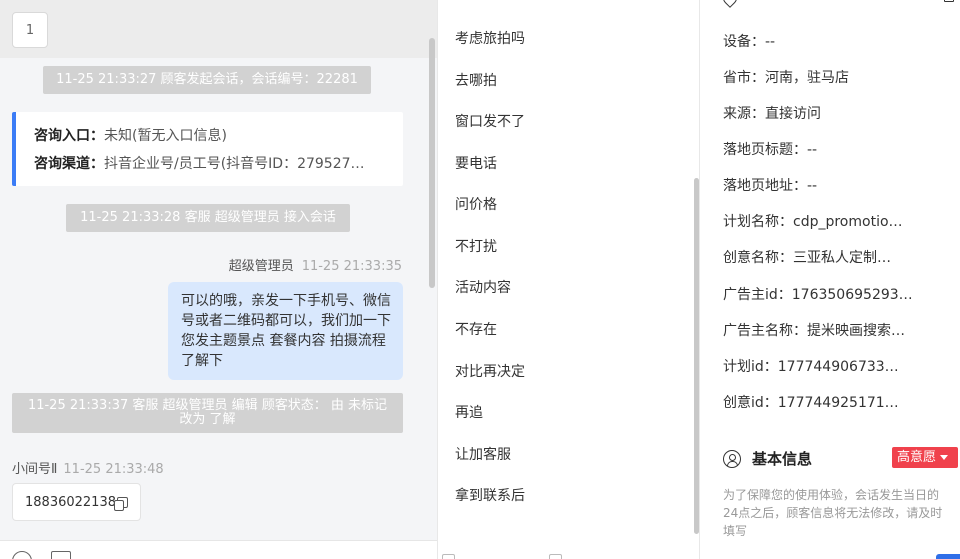  Describe the element at coordinates (207, 80) in the screenshot. I see `system-message: 11-25 21:33:27 顾客发起会话，会话编号：22281` at that location.